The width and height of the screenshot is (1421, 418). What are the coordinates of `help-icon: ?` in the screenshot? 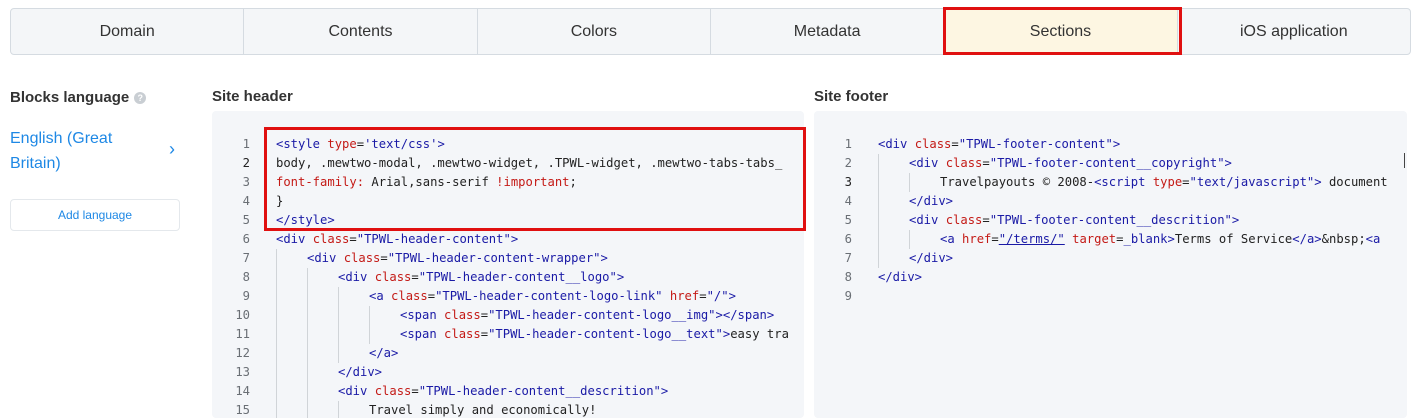 It's located at (140, 97).